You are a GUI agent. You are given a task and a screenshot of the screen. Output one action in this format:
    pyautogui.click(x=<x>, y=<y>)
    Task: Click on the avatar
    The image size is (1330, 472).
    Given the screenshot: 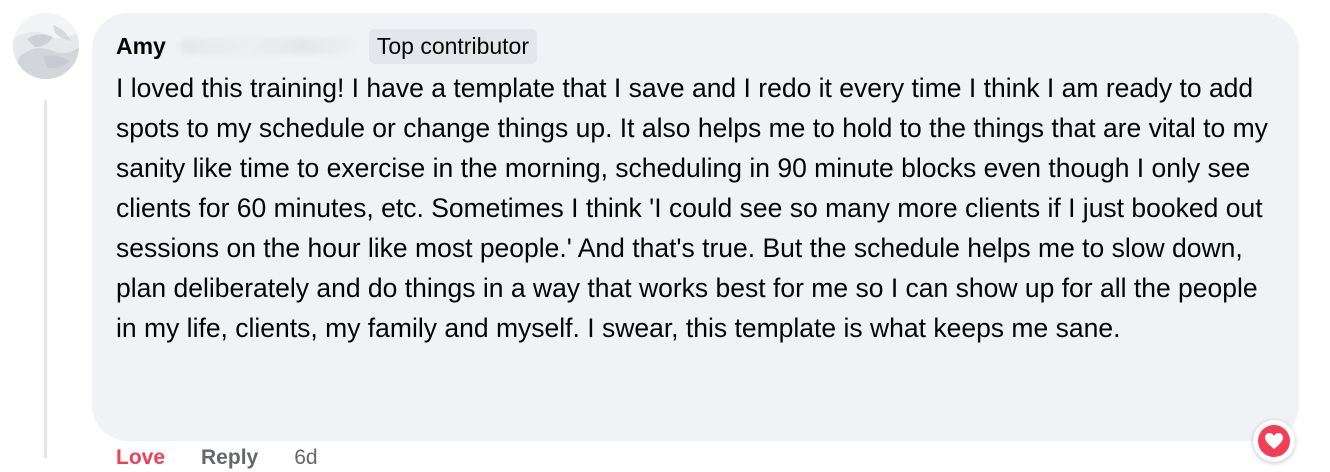 What is the action you would take?
    pyautogui.click(x=46, y=46)
    